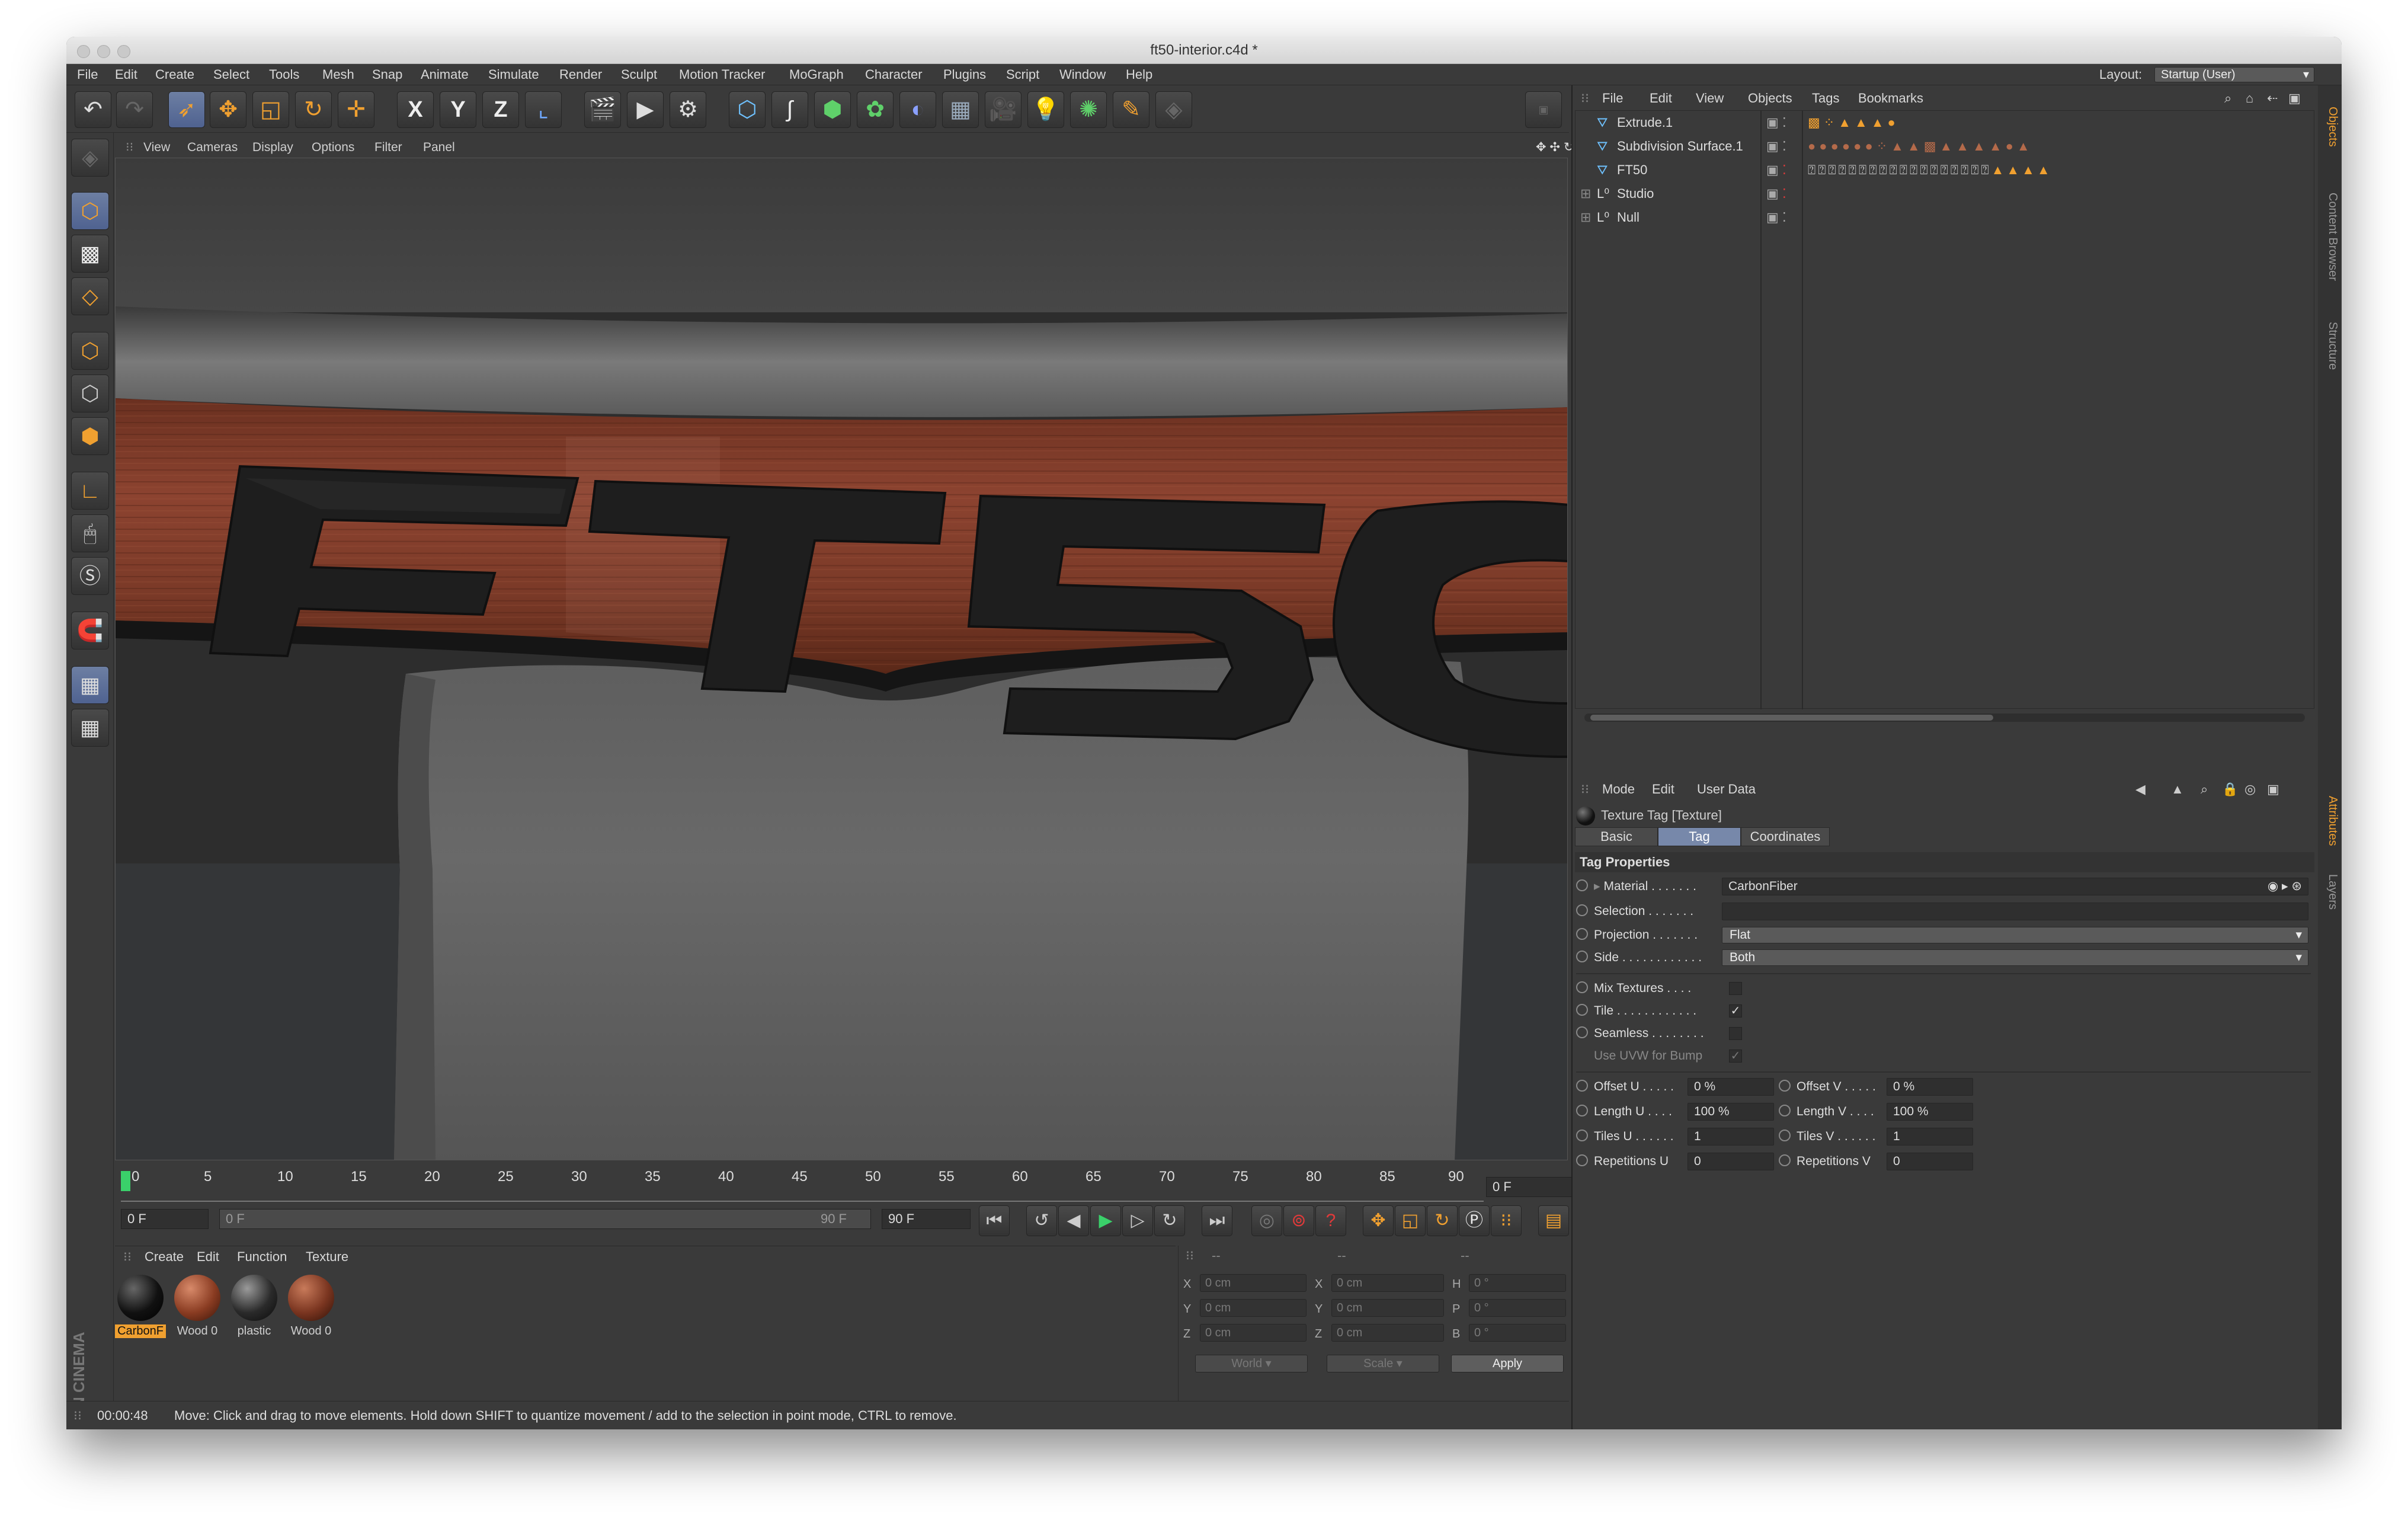  What do you see at coordinates (2285, 887) in the screenshot?
I see `link-tools-icon: ◉ ▸ ⊛` at bounding box center [2285, 887].